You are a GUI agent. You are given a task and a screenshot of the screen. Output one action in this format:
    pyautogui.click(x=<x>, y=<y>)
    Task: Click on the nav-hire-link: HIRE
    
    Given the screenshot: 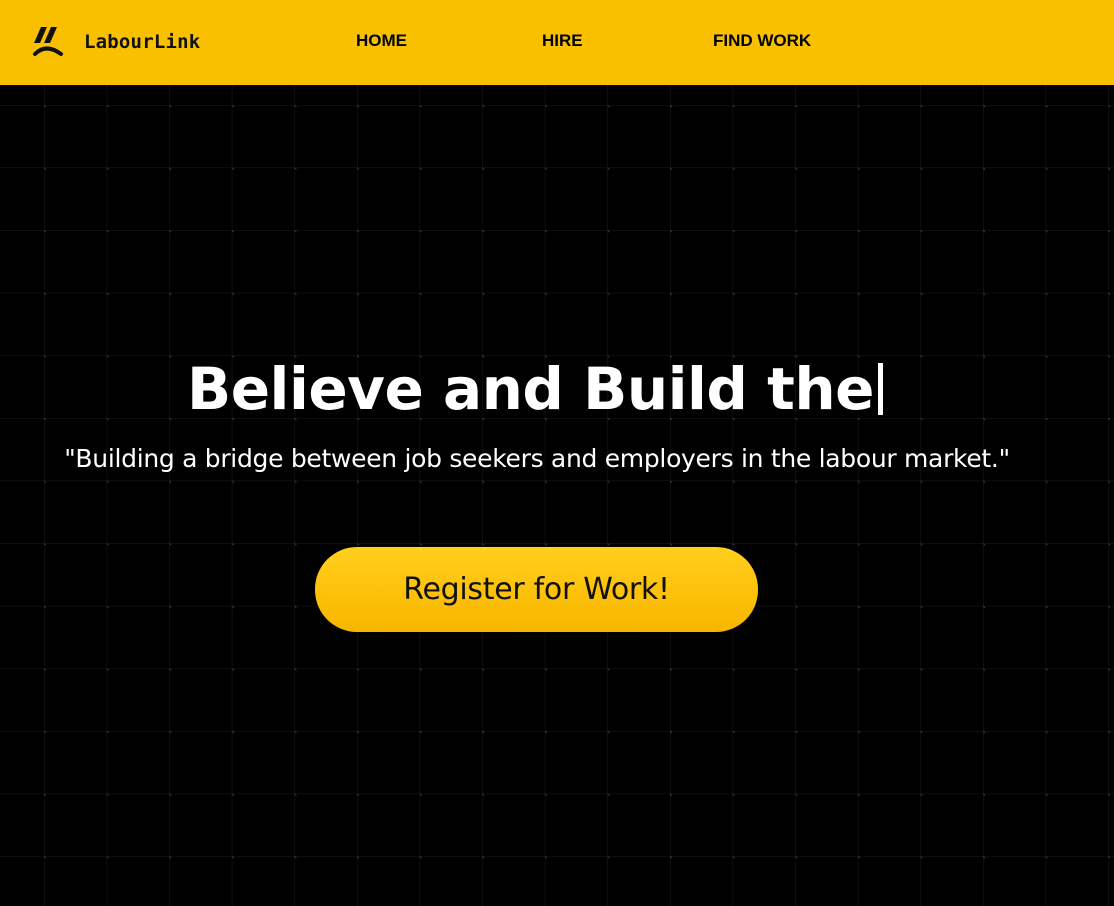 What is the action you would take?
    pyautogui.click(x=562, y=41)
    